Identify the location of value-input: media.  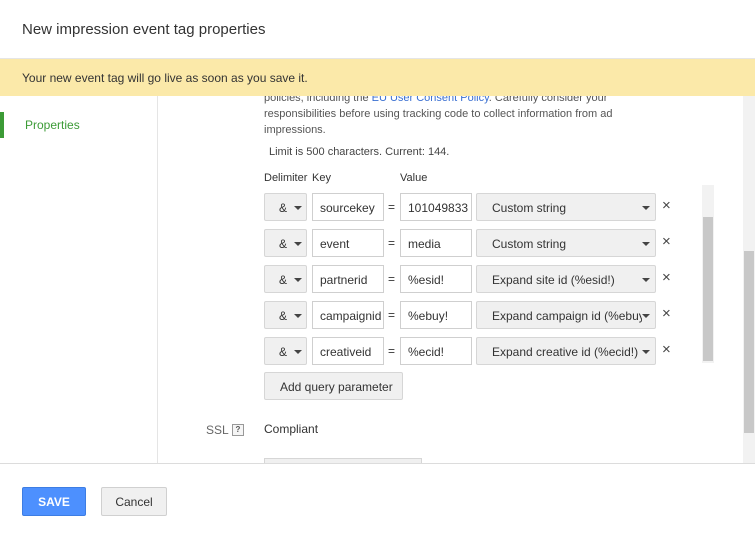
(436, 243).